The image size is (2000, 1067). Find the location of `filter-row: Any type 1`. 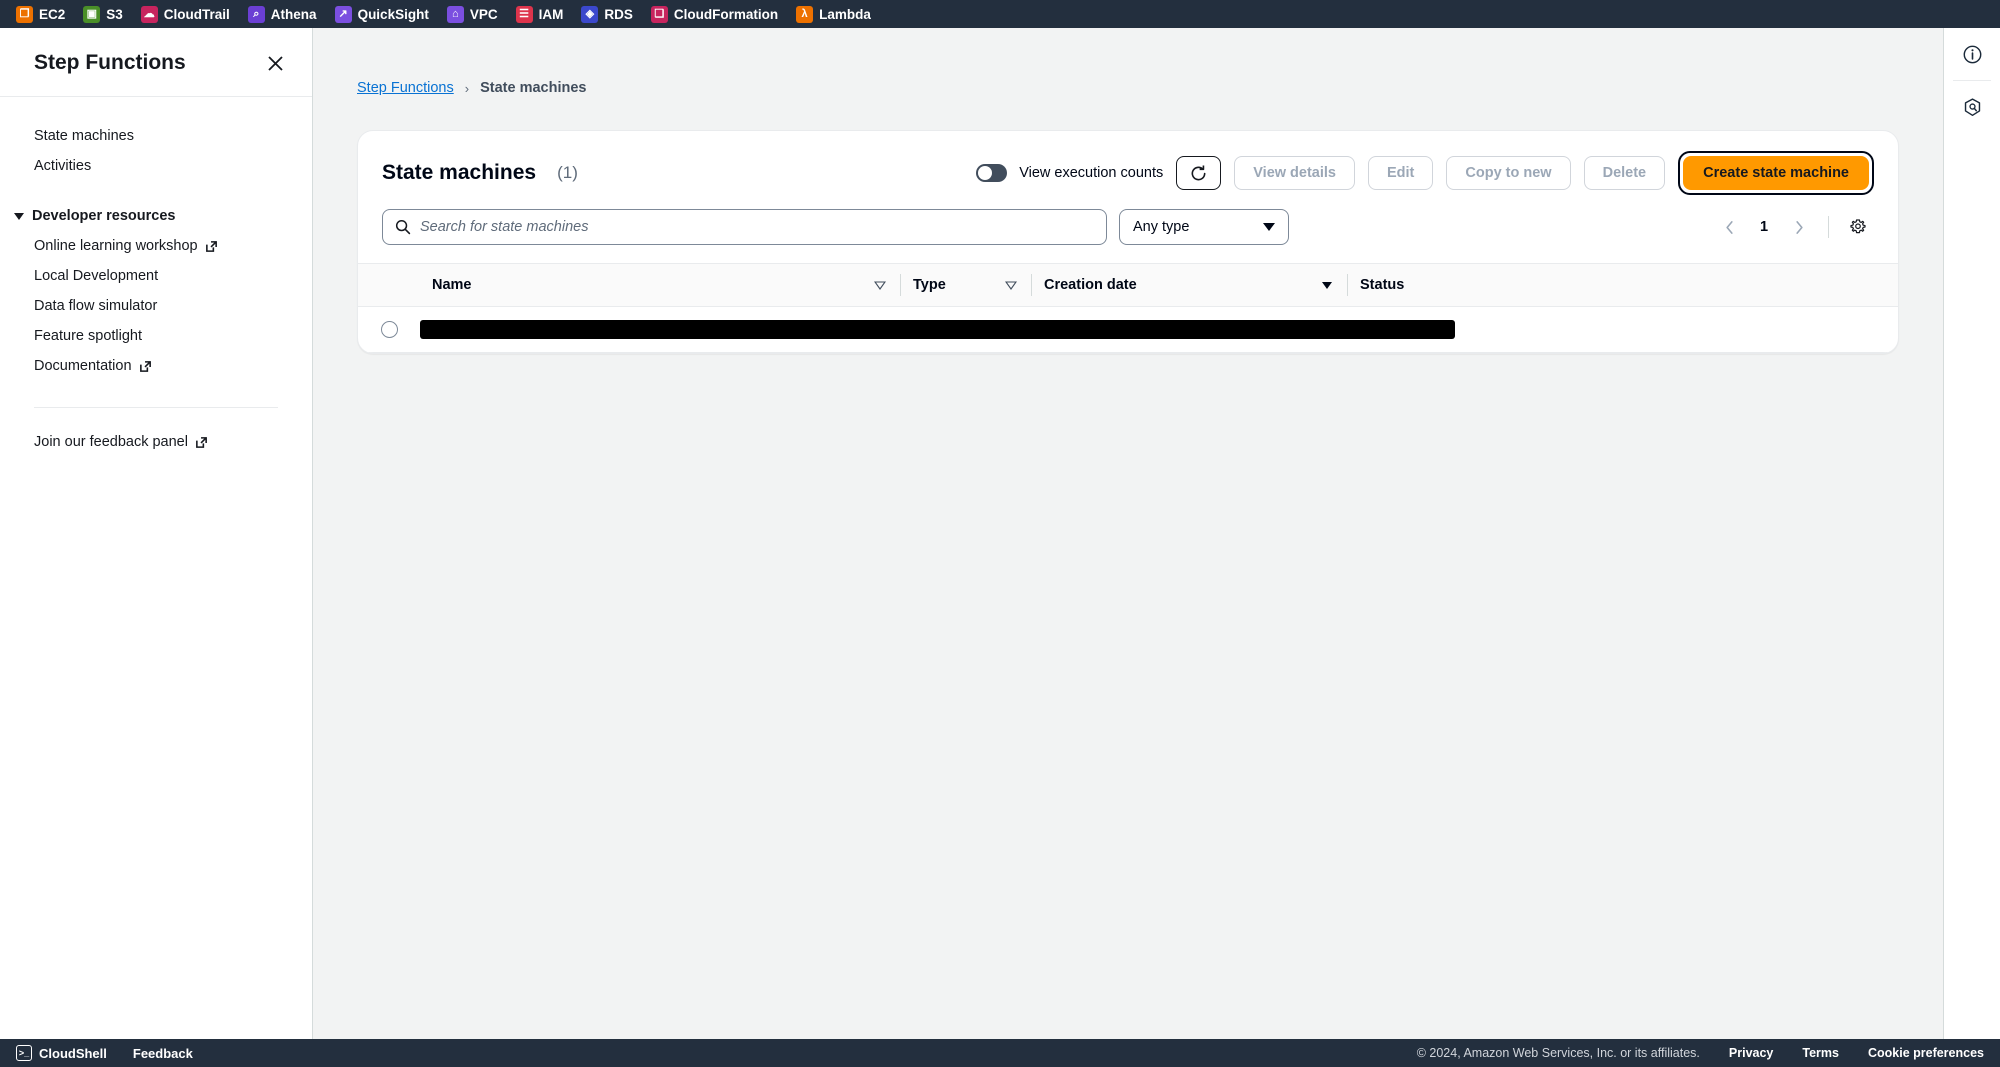

filter-row: Any type 1 is located at coordinates (1128, 236).